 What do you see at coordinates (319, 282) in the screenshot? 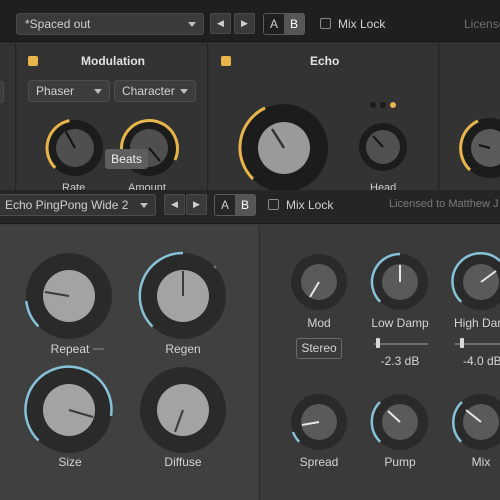
I see `mod-knob` at bounding box center [319, 282].